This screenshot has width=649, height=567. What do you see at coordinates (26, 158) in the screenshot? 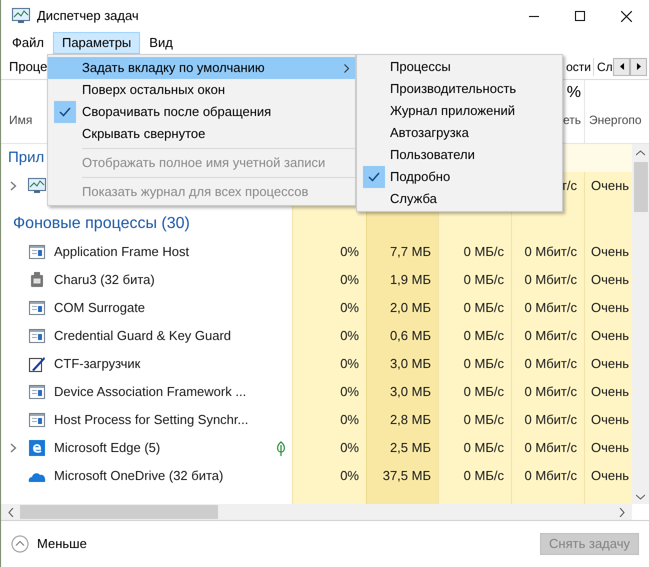
I see `group-title: Прил` at bounding box center [26, 158].